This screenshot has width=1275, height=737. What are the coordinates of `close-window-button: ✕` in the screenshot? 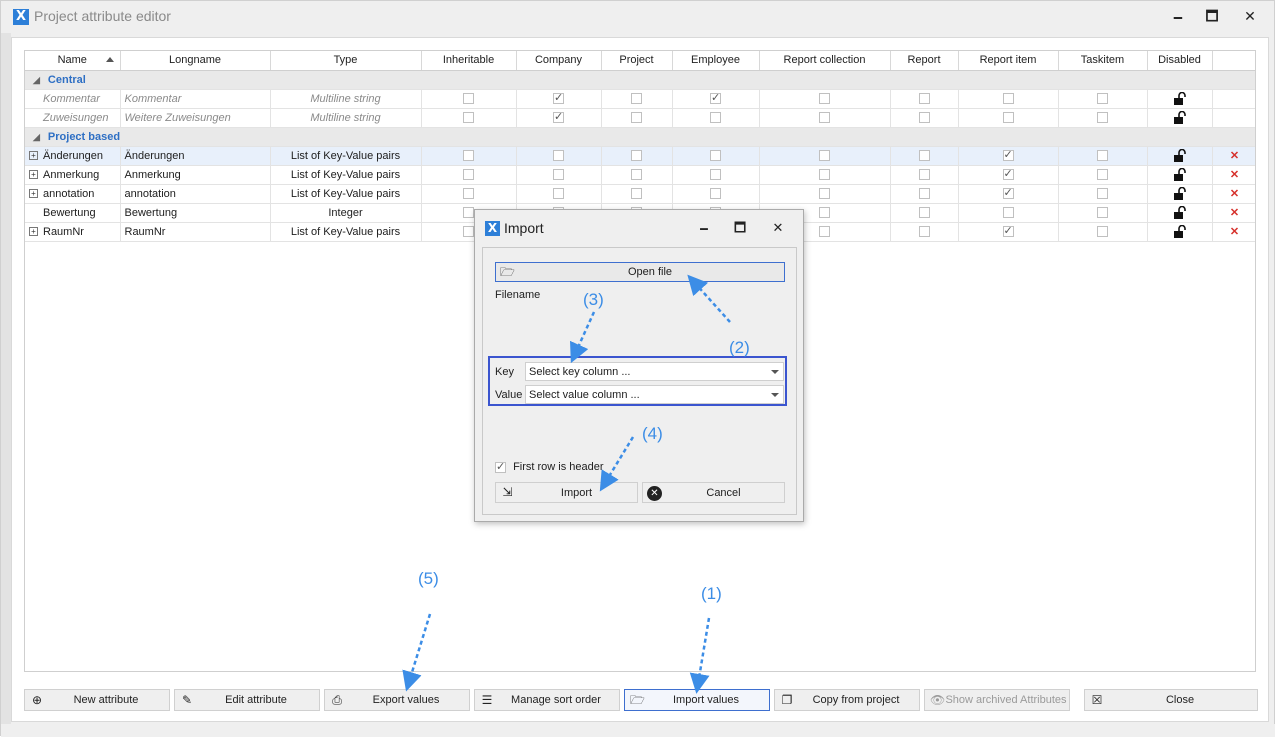 It's located at (1250, 17).